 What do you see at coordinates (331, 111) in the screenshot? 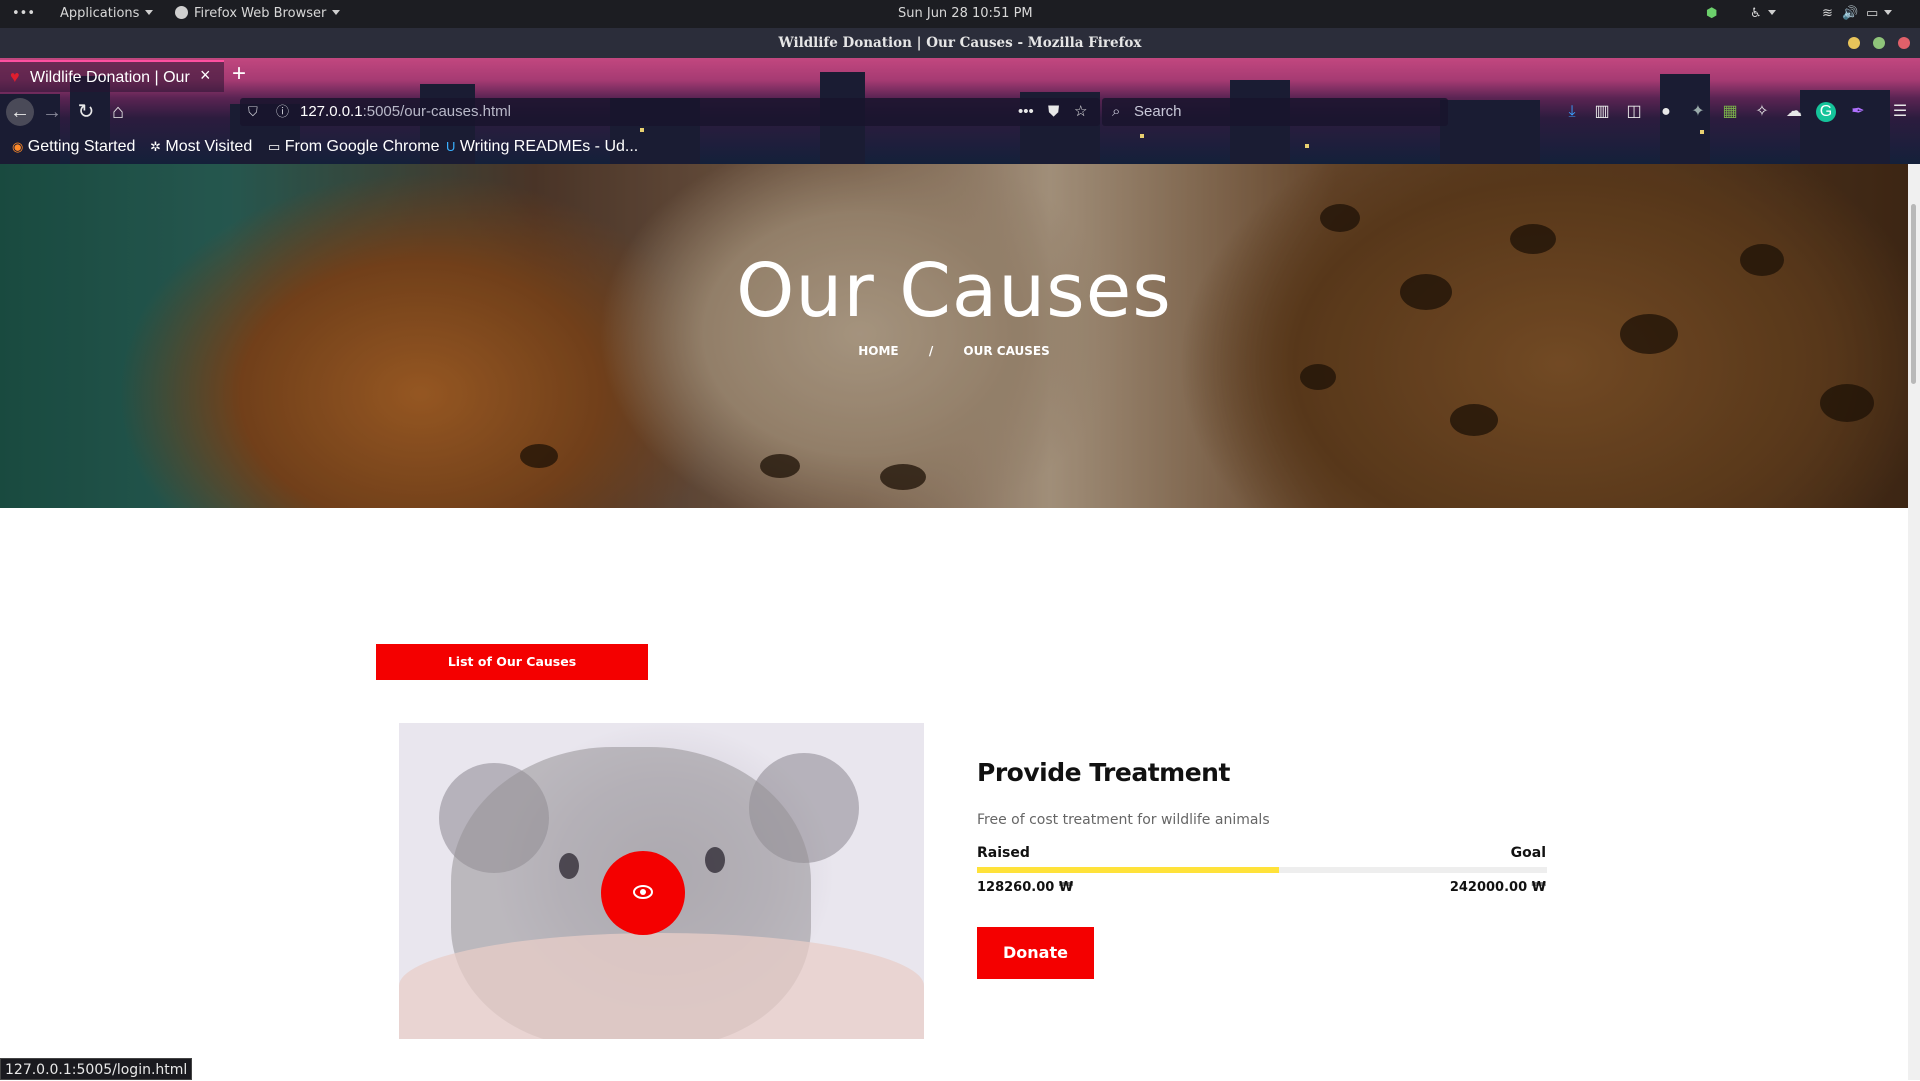
I see `url-host: 127.0.0.1` at bounding box center [331, 111].